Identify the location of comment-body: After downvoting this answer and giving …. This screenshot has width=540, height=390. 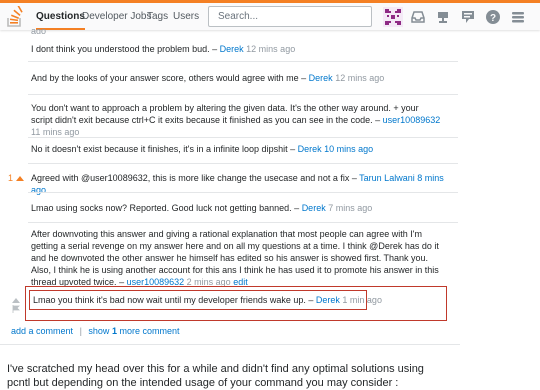
(235, 258).